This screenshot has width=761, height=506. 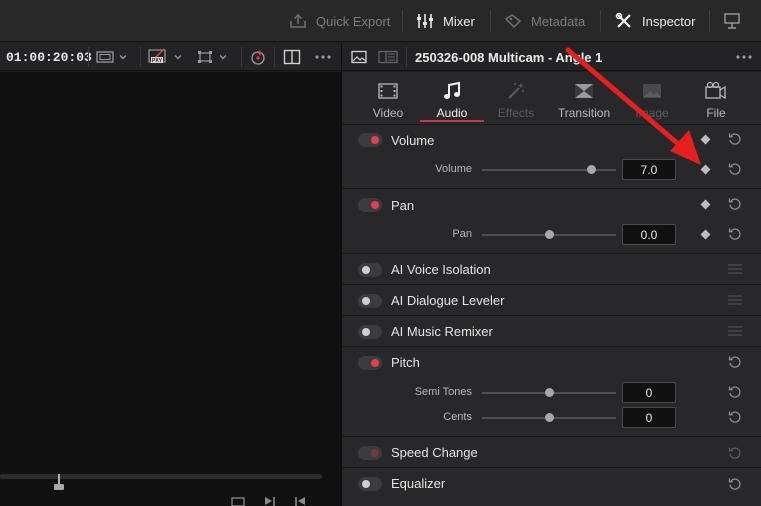 What do you see at coordinates (592, 169) in the screenshot?
I see `volume-slider-knob` at bounding box center [592, 169].